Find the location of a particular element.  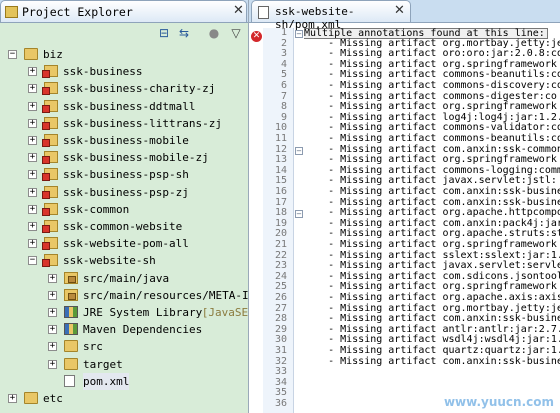

tree-item: + ssk-website-pom-all is located at coordinates (124, 243).